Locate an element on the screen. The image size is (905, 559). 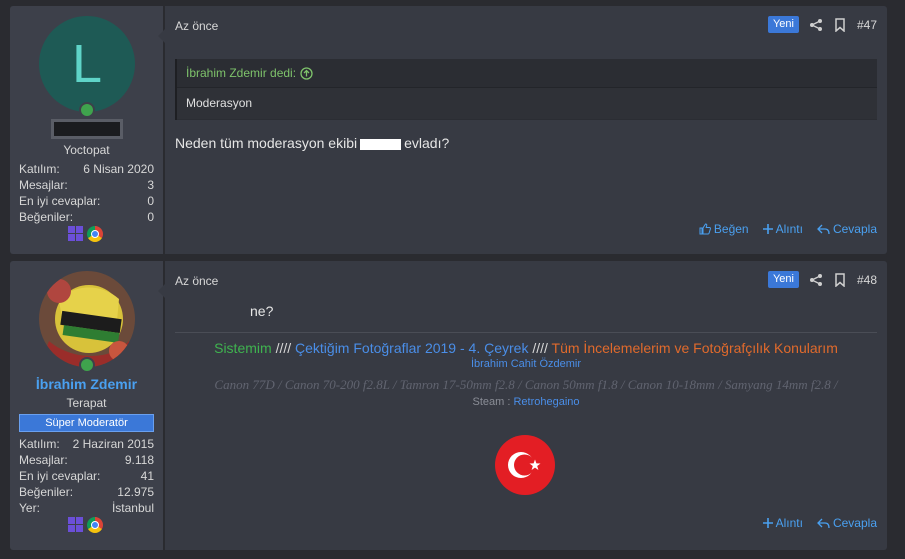
stat-row: Beğeniler: 0 is located at coordinates (86, 217).